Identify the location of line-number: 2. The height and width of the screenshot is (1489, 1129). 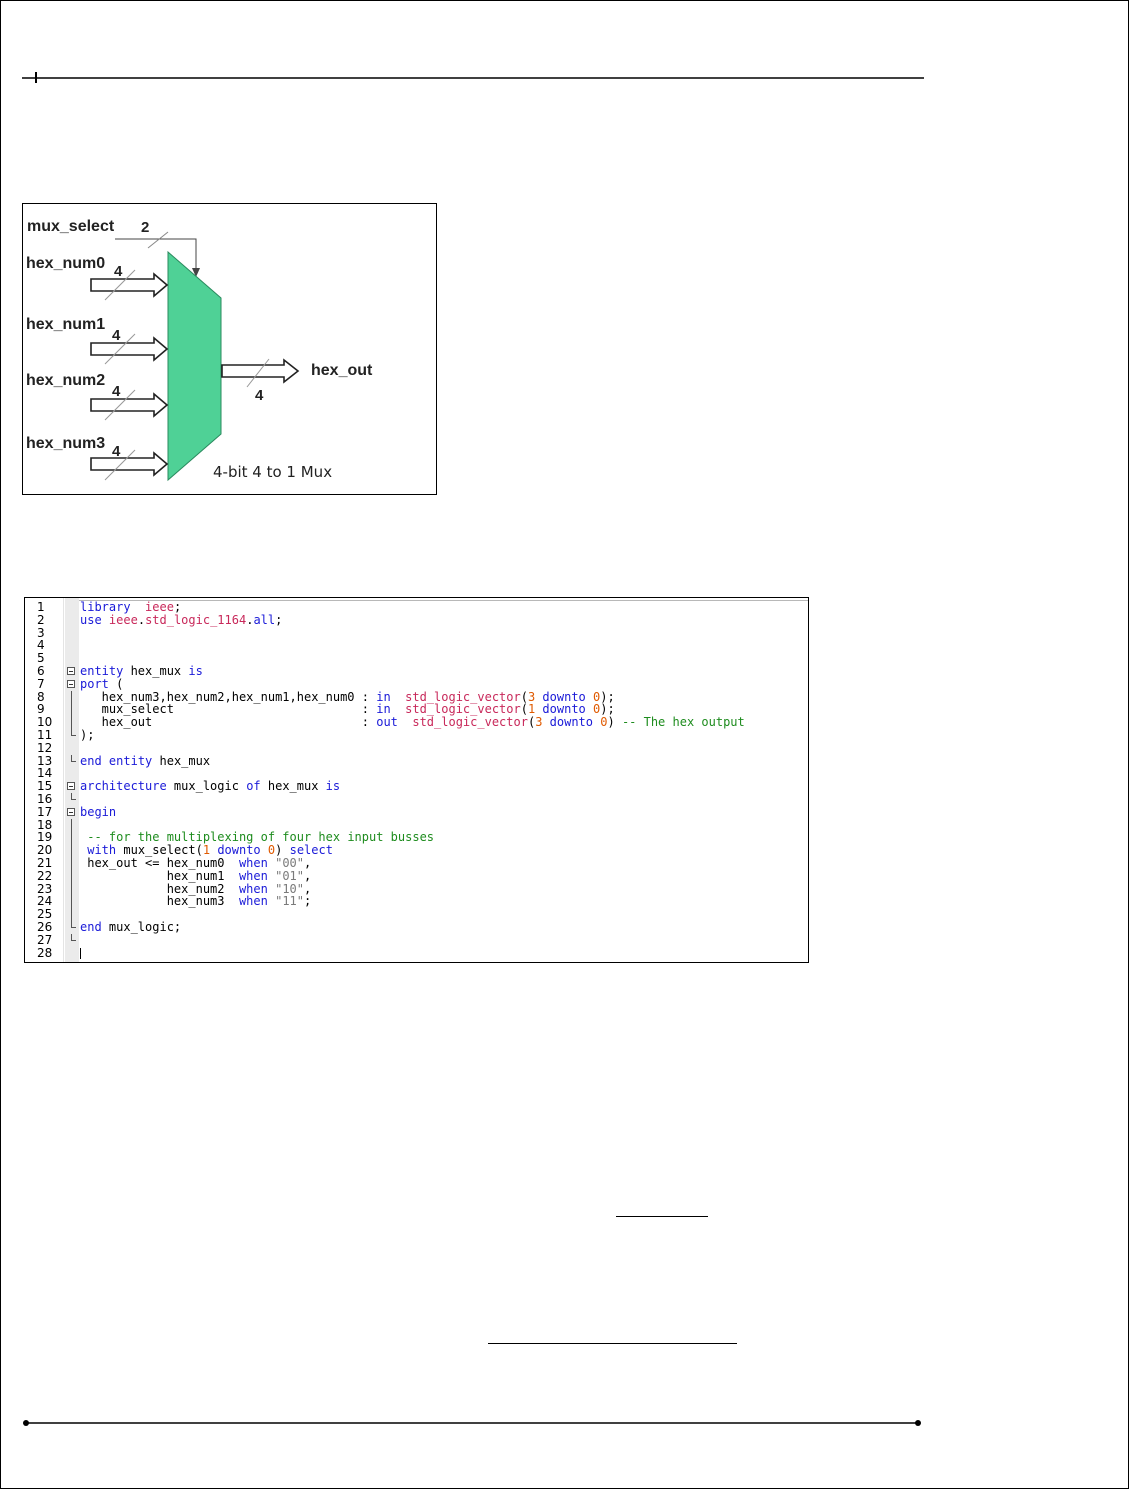
(41, 619).